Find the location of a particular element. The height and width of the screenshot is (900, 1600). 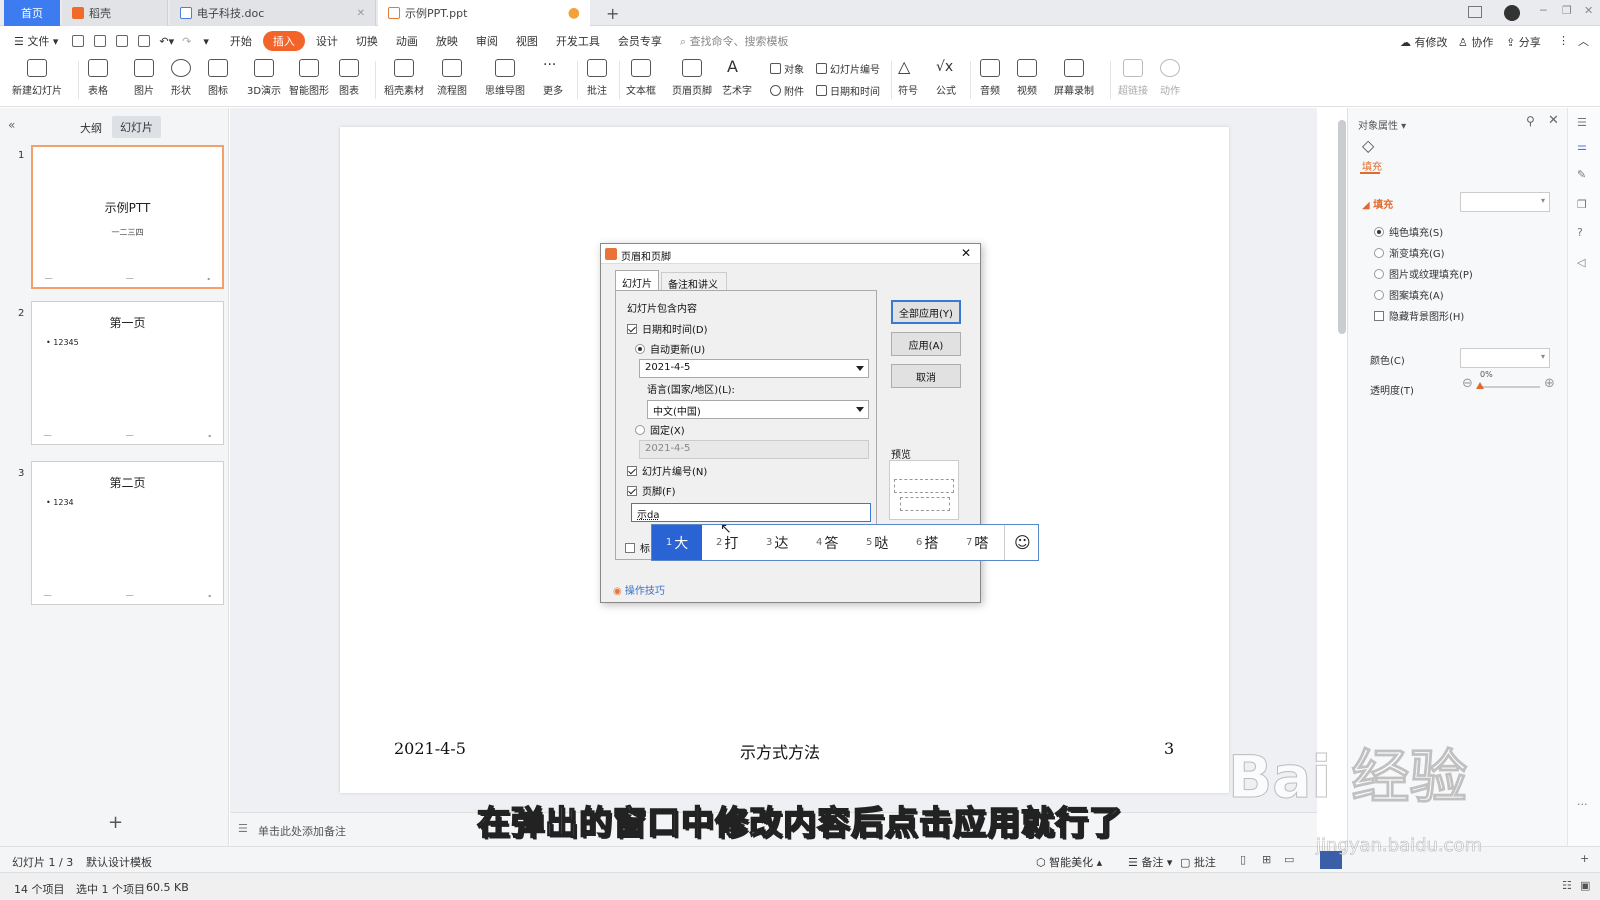

ime-candidate-7: 7嗒 is located at coordinates (977, 542).